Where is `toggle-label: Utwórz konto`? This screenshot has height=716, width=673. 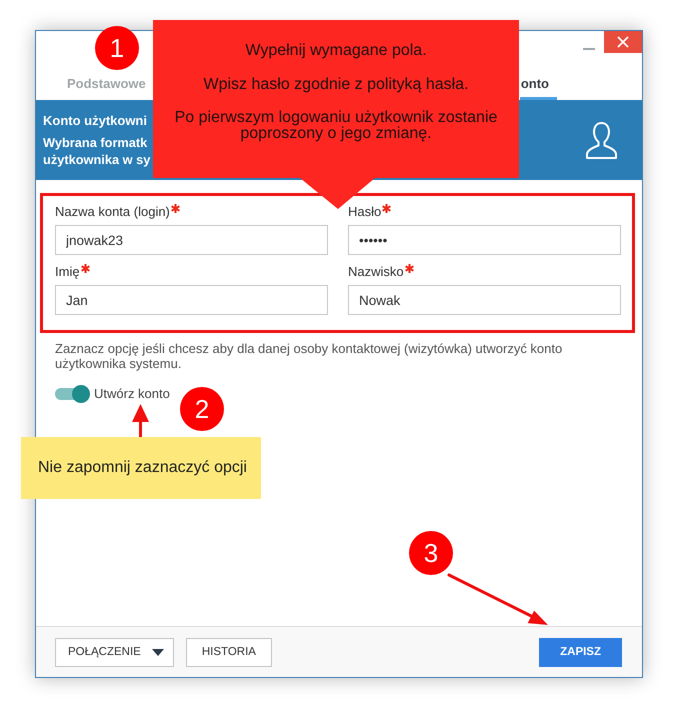 toggle-label: Utwórz konto is located at coordinates (132, 394).